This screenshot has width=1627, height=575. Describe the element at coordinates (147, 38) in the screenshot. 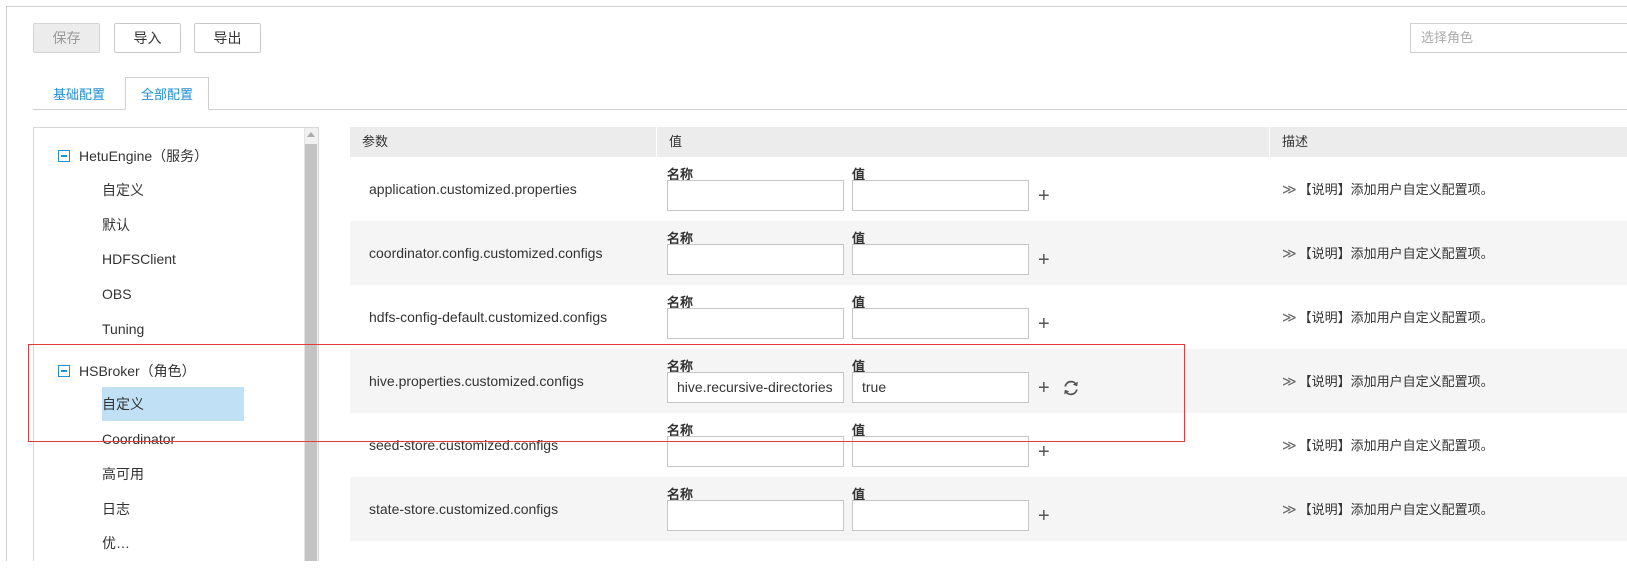

I see `import-button: 导入` at that location.